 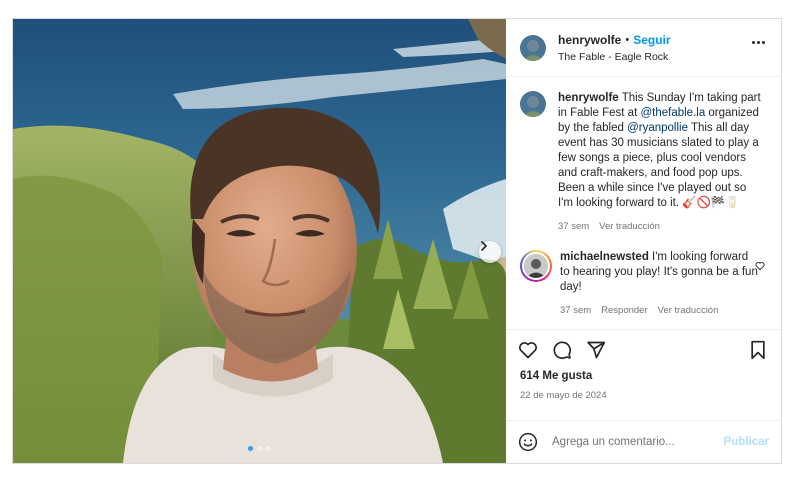 I want to click on follow-button: Seguir, so click(x=651, y=40).